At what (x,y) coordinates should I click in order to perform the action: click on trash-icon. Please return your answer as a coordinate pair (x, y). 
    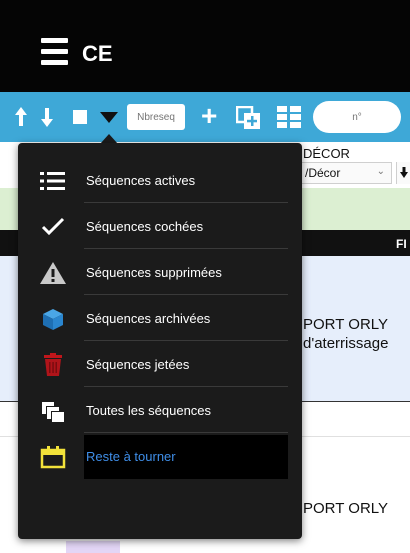
    Looking at the image, I should click on (53, 365).